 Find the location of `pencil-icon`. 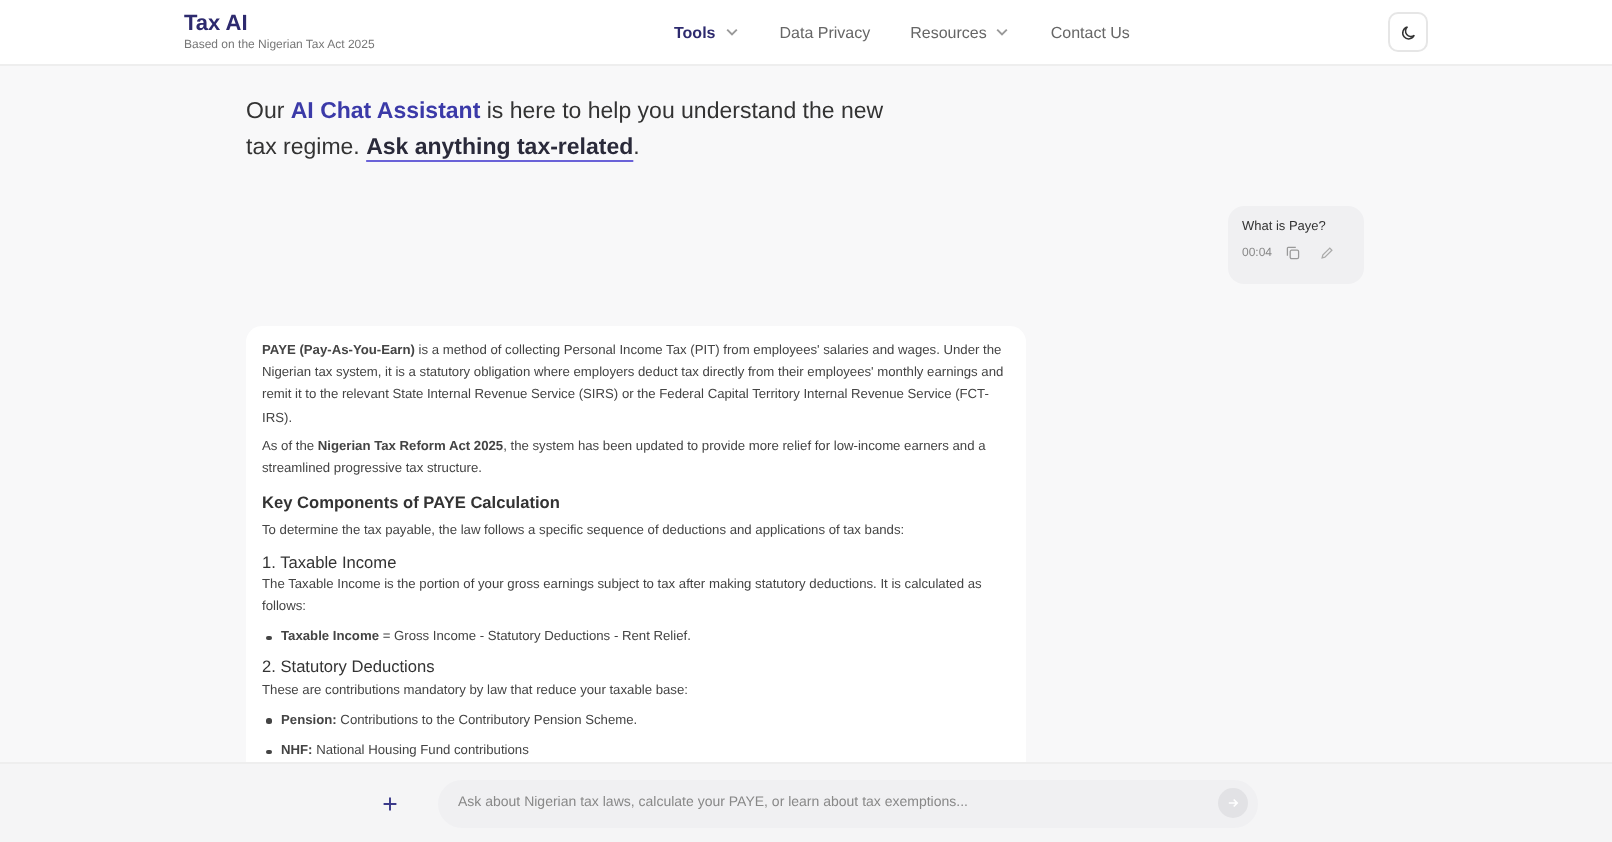

pencil-icon is located at coordinates (1327, 253).